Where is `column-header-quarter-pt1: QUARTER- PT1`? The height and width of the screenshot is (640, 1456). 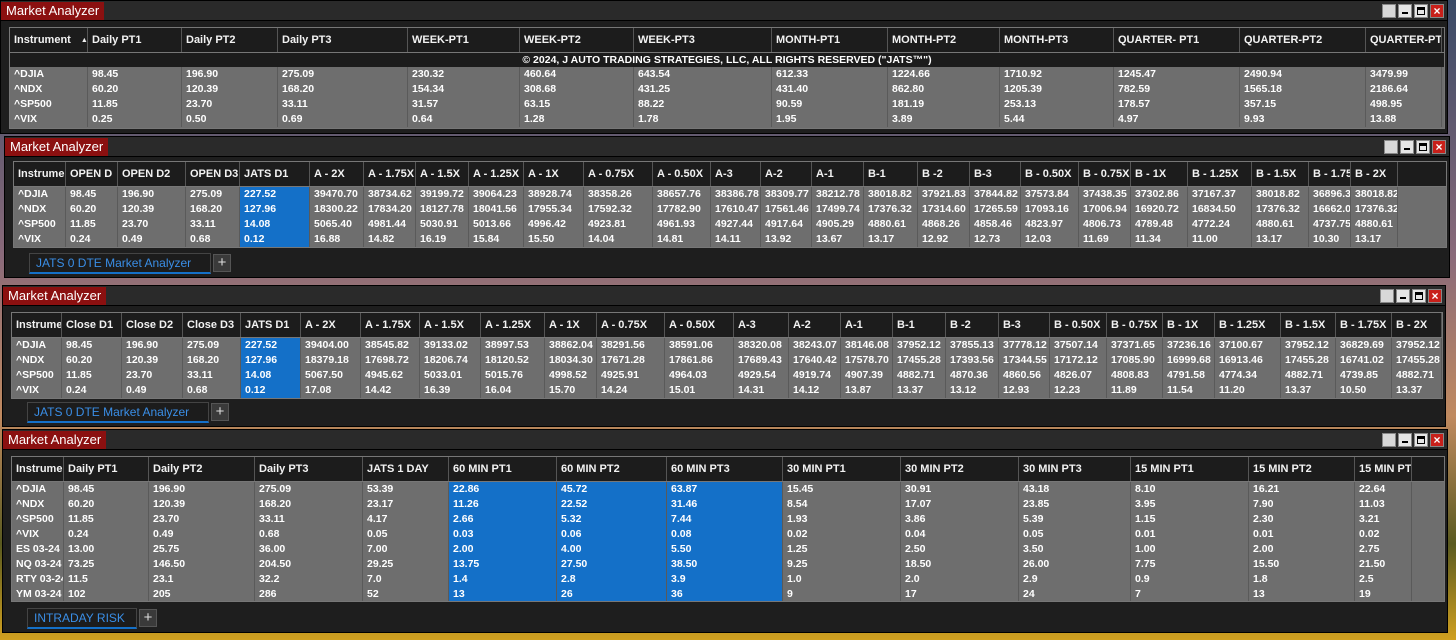
column-header-quarter-pt1: QUARTER- PT1 is located at coordinates (1177, 40).